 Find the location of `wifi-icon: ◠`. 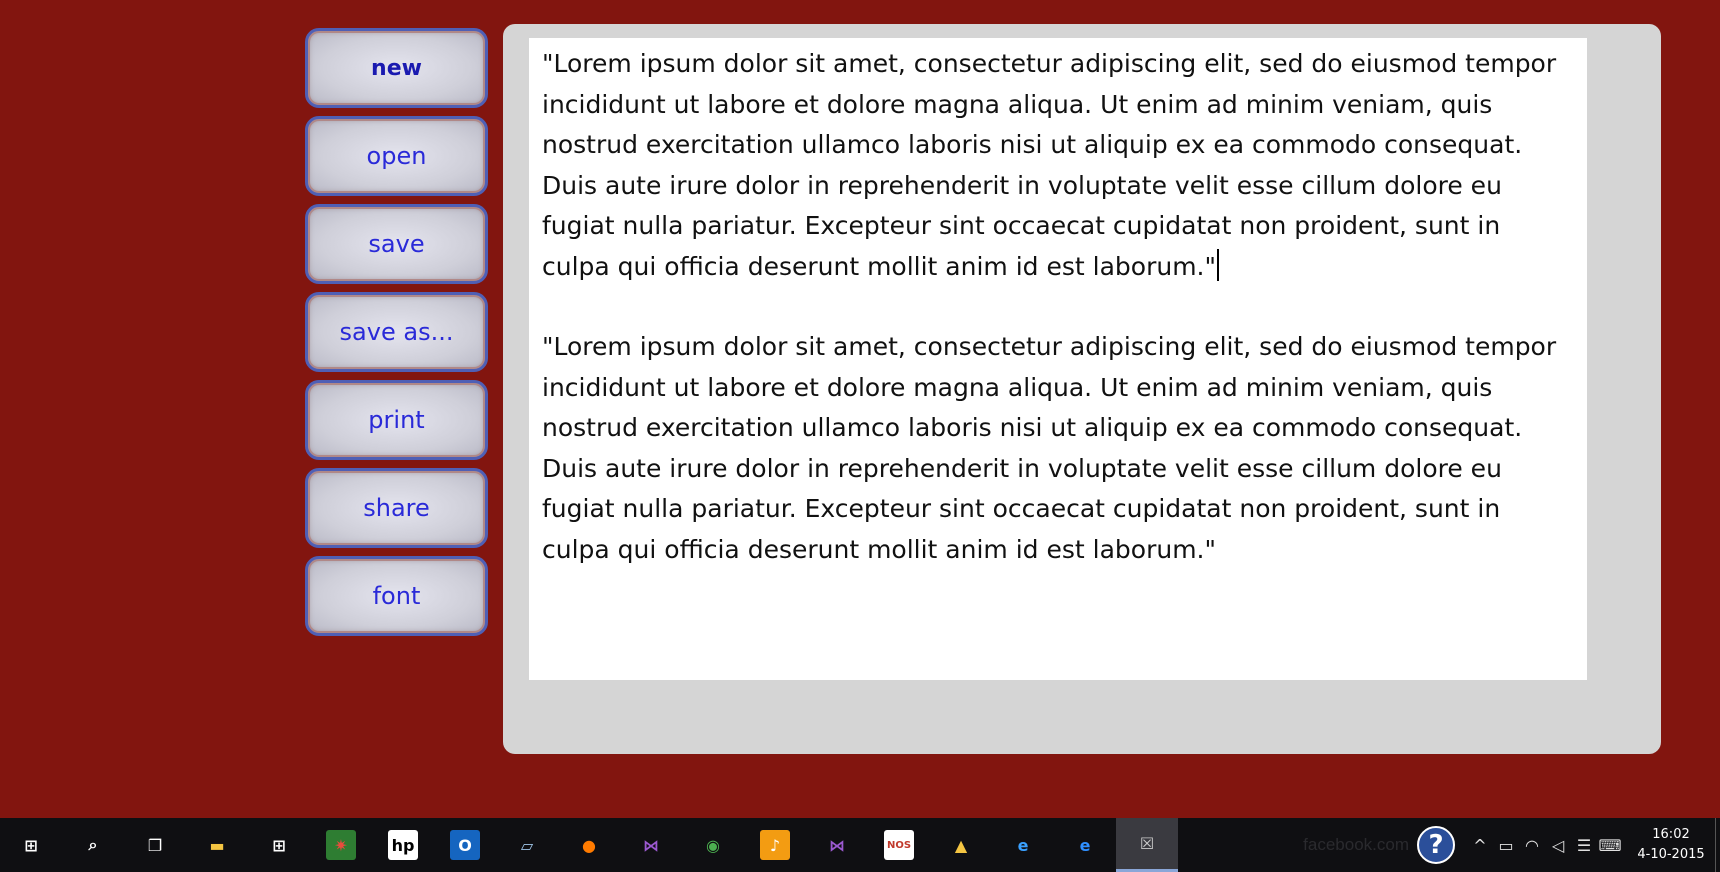

wifi-icon: ◠ is located at coordinates (1532, 845).